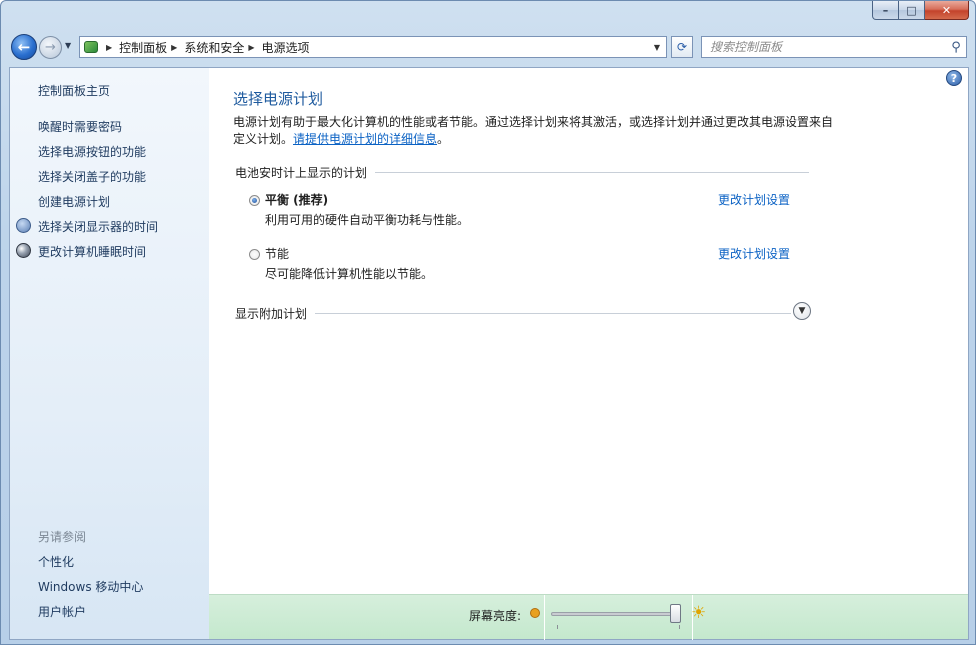  I want to click on plan-balanced-description: 利用可用的硬件自动平衡功耗与性能。, so click(367, 220).